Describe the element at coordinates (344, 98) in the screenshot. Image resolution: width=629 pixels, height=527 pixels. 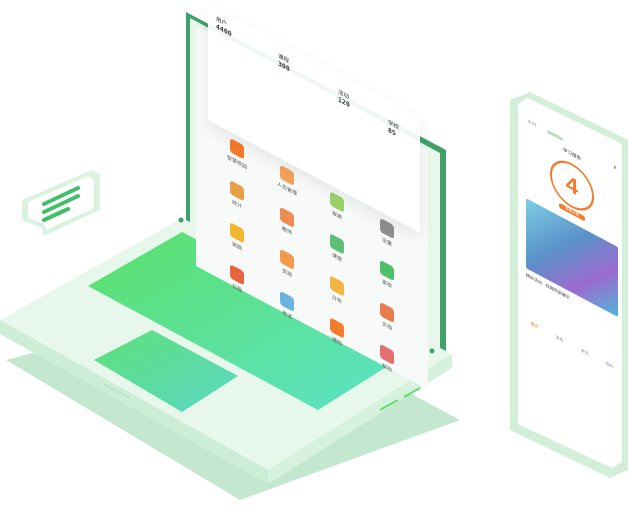
I see `stat-item: 活动 120` at that location.